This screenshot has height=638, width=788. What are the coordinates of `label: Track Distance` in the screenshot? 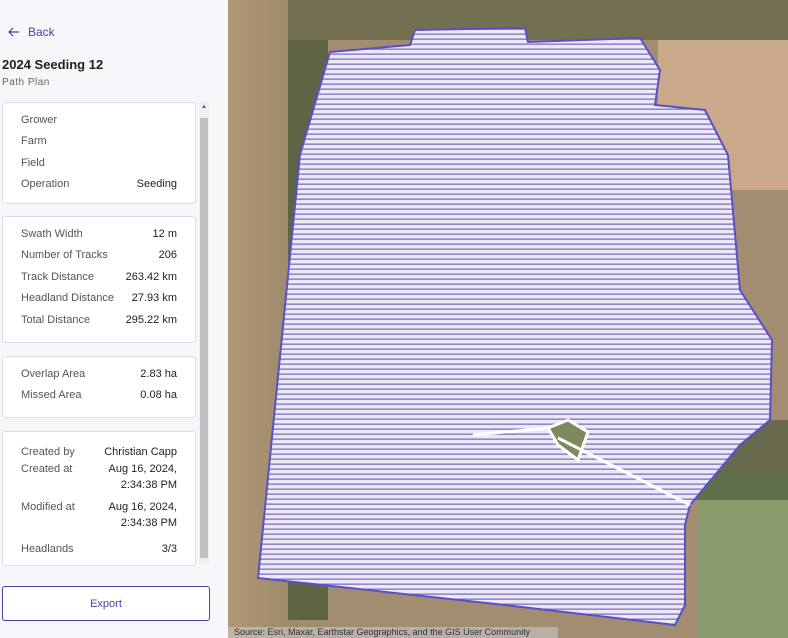 It's located at (57, 276).